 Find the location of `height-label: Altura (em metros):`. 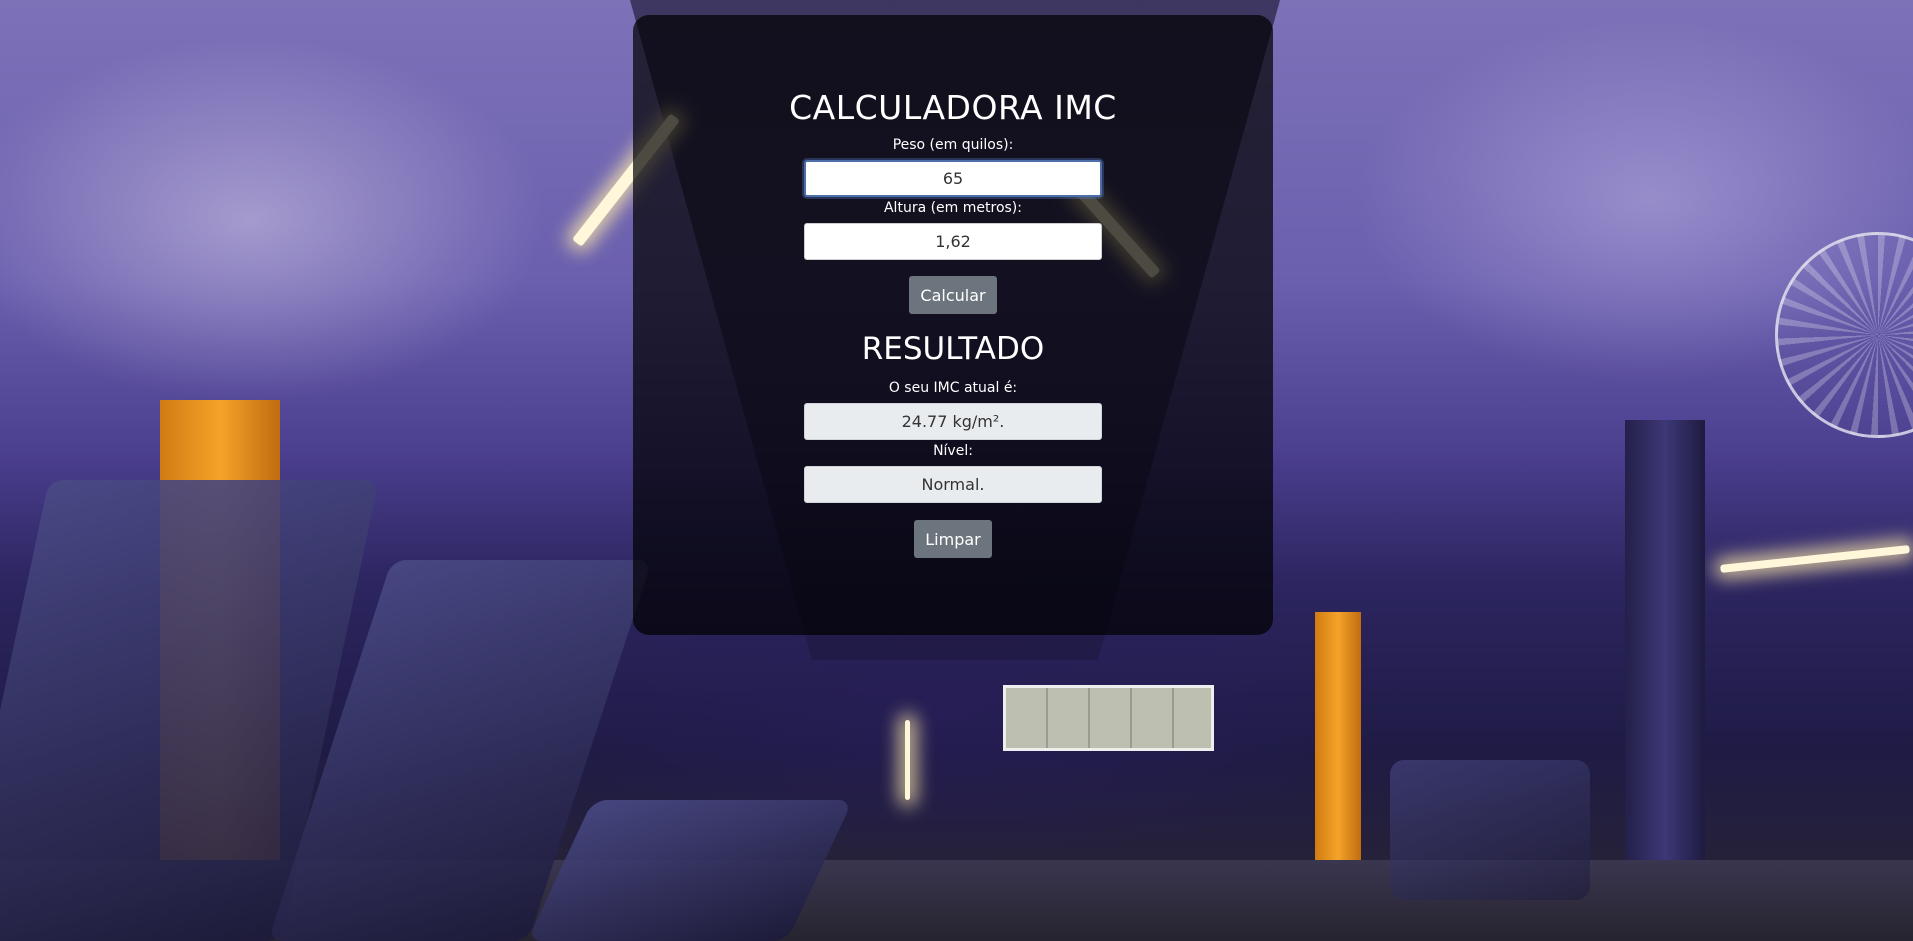

height-label: Altura (em metros): is located at coordinates (952, 208).